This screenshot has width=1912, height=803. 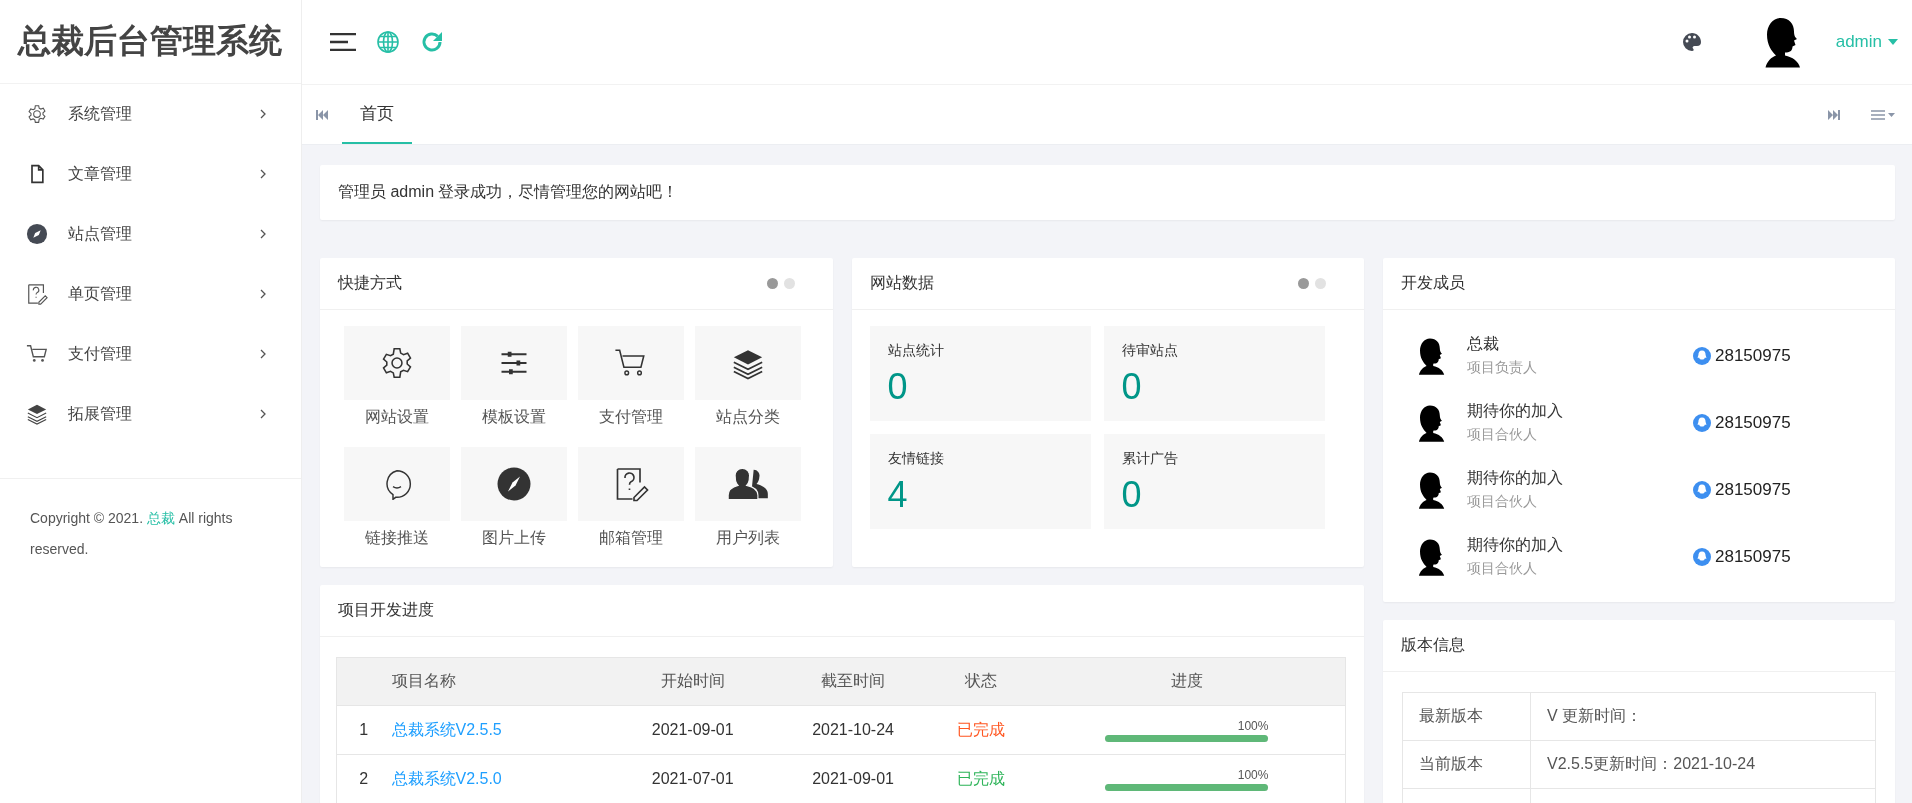 What do you see at coordinates (322, 114) in the screenshot?
I see `skip-back-icon` at bounding box center [322, 114].